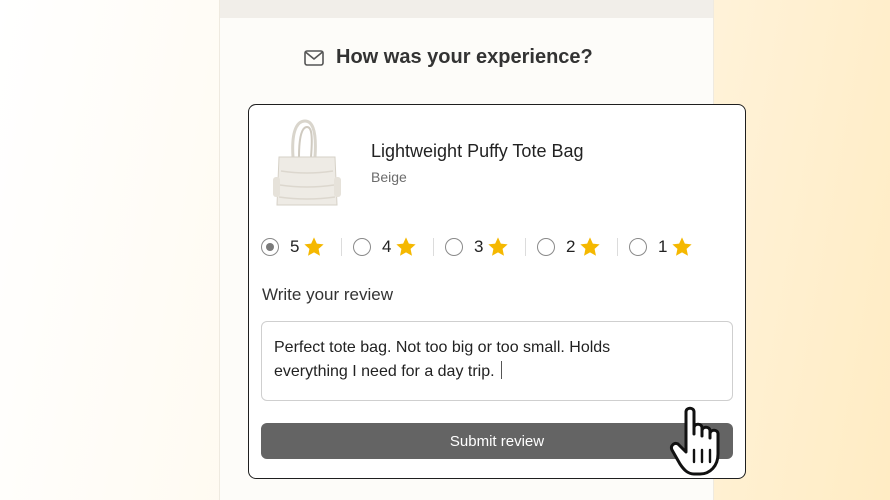 Image resolution: width=890 pixels, height=500 pixels. What do you see at coordinates (308, 163) in the screenshot?
I see `tote-bag-image` at bounding box center [308, 163].